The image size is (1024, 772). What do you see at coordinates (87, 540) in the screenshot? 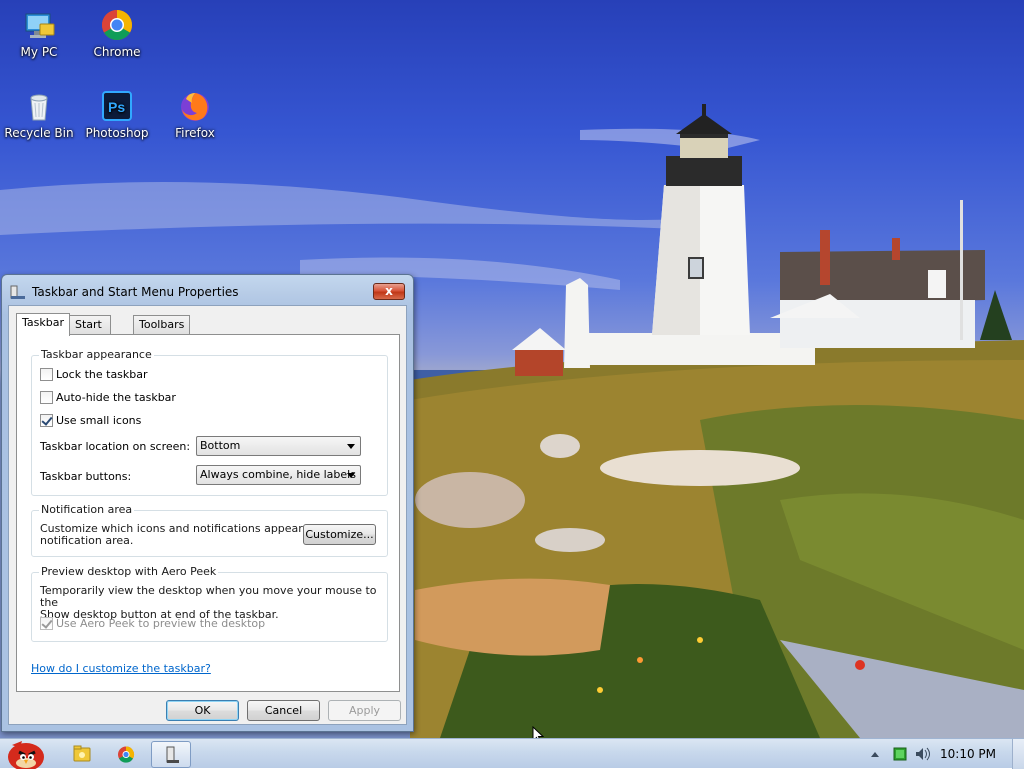
I see `description-line: notification area.` at bounding box center [87, 540].